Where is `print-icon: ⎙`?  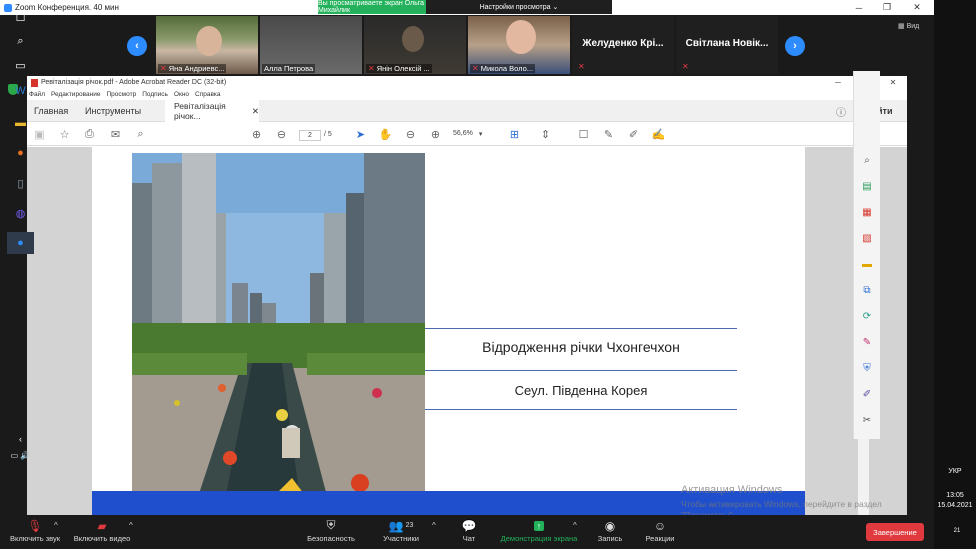
print-icon: ⎙ is located at coordinates (89, 134).